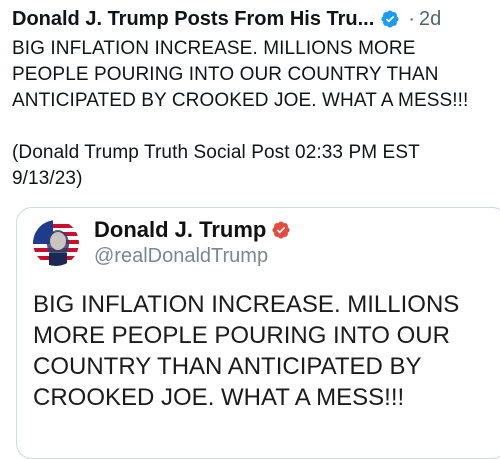 The width and height of the screenshot is (500, 459). I want to click on quoted-author-handle: @realDonaldTrump, so click(181, 256).